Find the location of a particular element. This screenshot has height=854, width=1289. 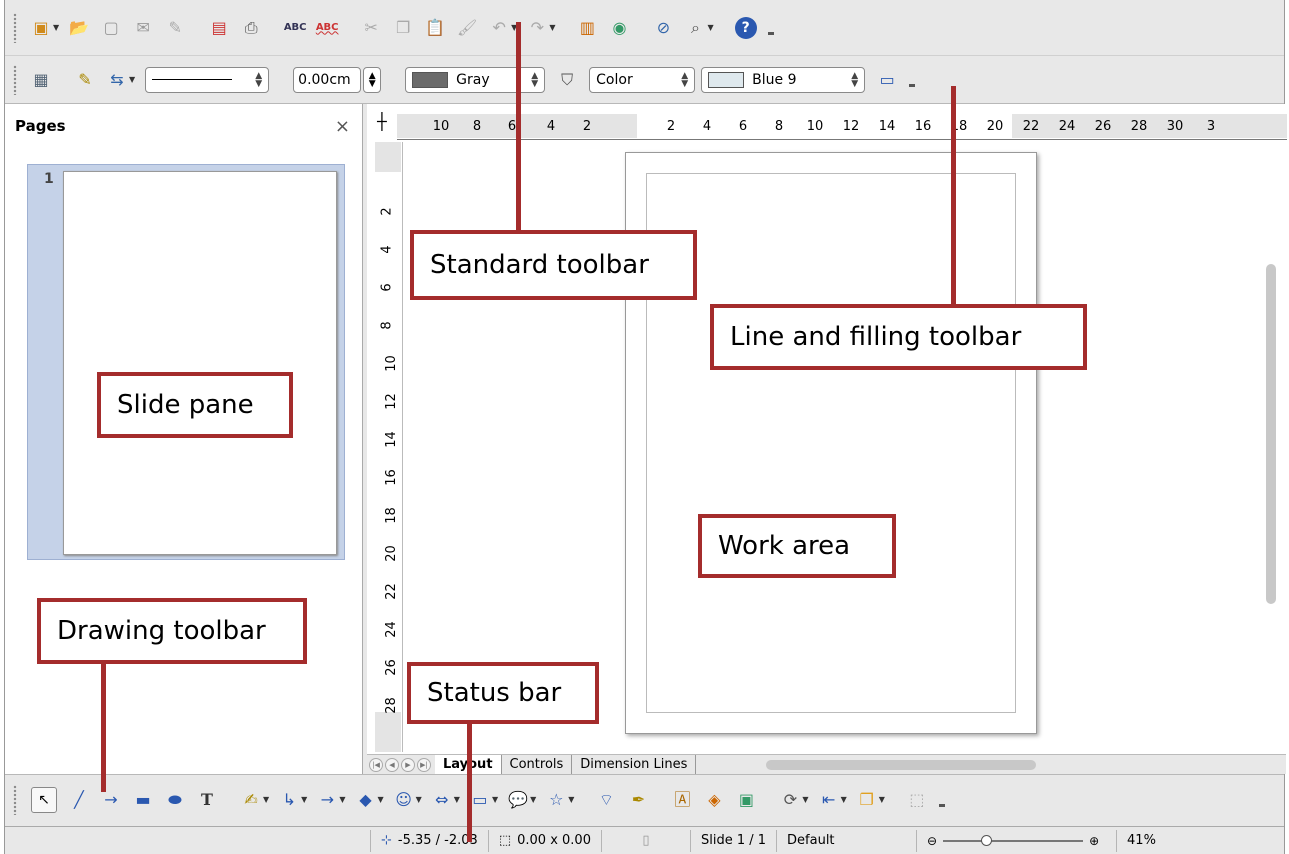

image-icon: ▣ is located at coordinates (746, 800).